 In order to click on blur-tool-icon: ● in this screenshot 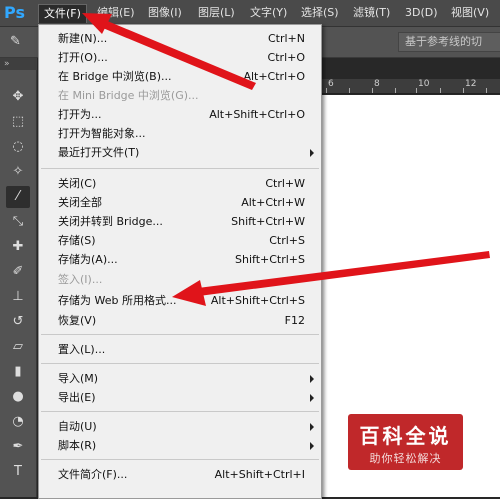, I will do `click(18, 397)`.